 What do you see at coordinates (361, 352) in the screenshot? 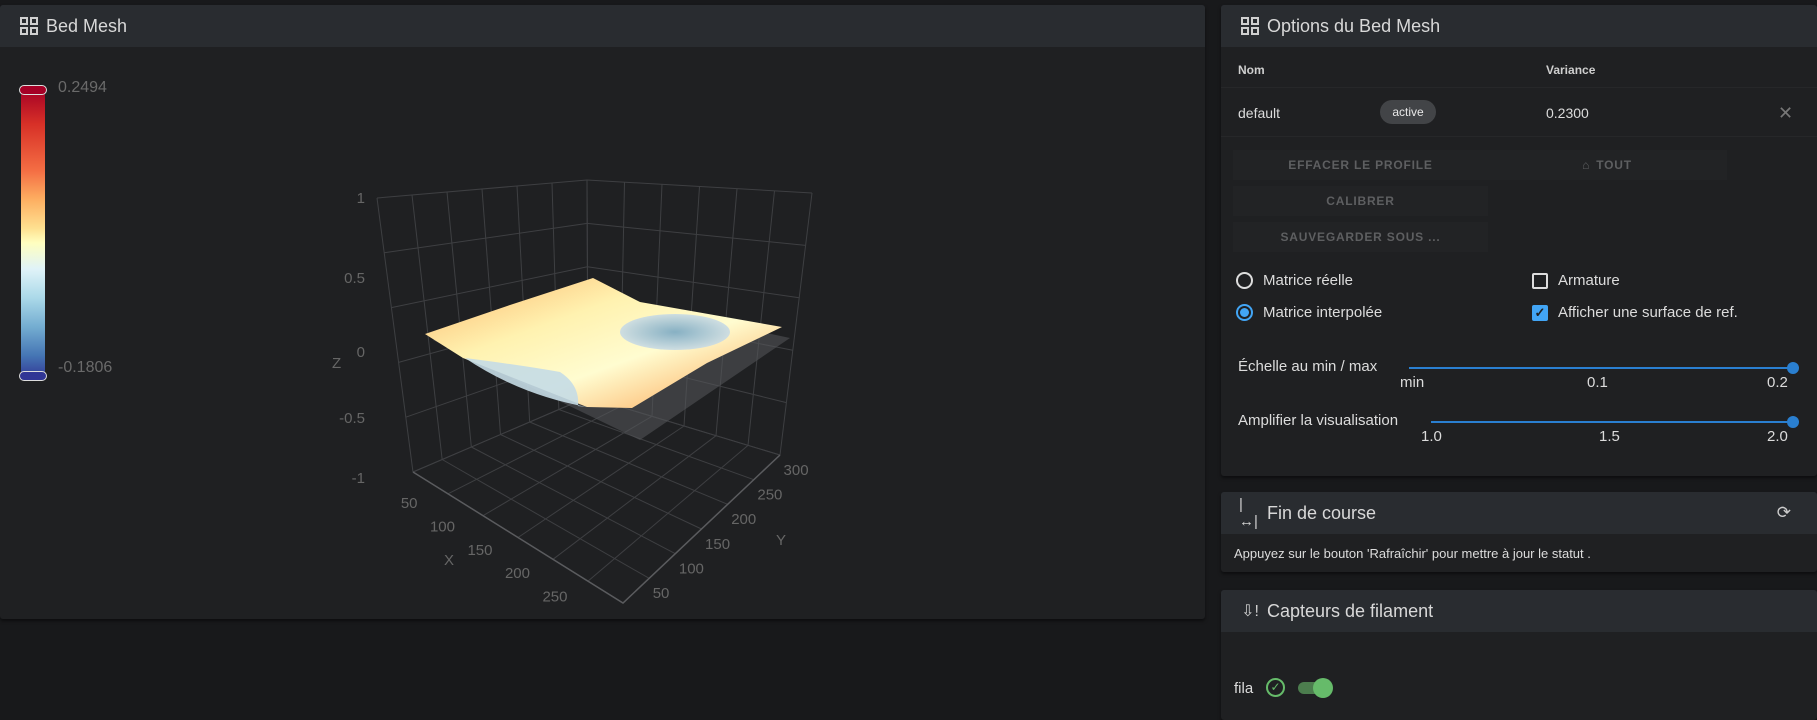
I see `z-tick-label: 0` at bounding box center [361, 352].